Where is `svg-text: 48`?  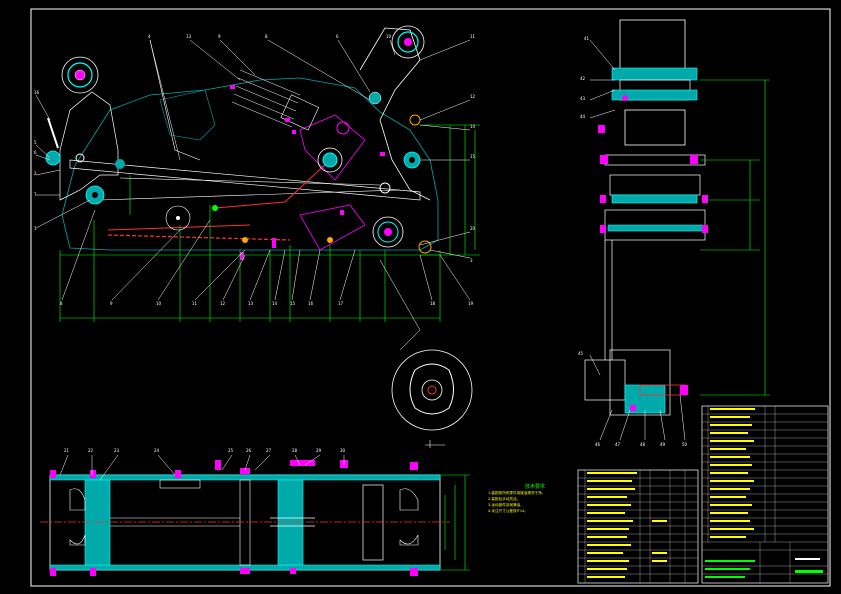
svg-text: 48 is located at coordinates (643, 444).